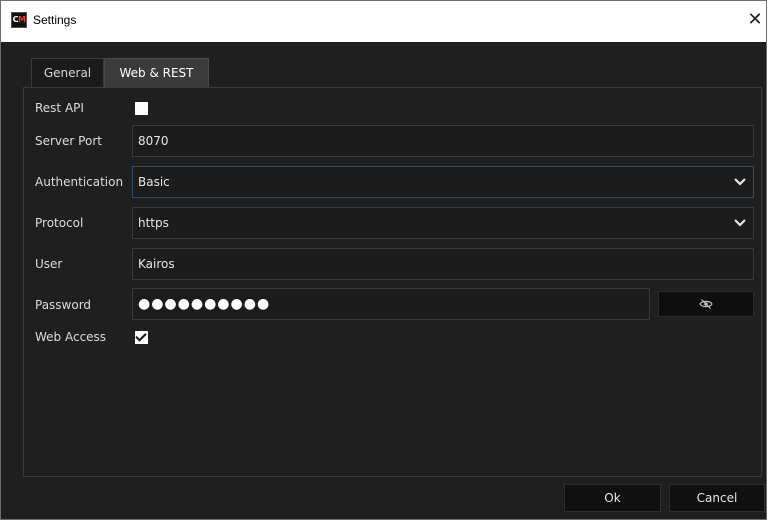 The height and width of the screenshot is (522, 769). What do you see at coordinates (154, 182) in the screenshot?
I see `authentication-value: Basic` at bounding box center [154, 182].